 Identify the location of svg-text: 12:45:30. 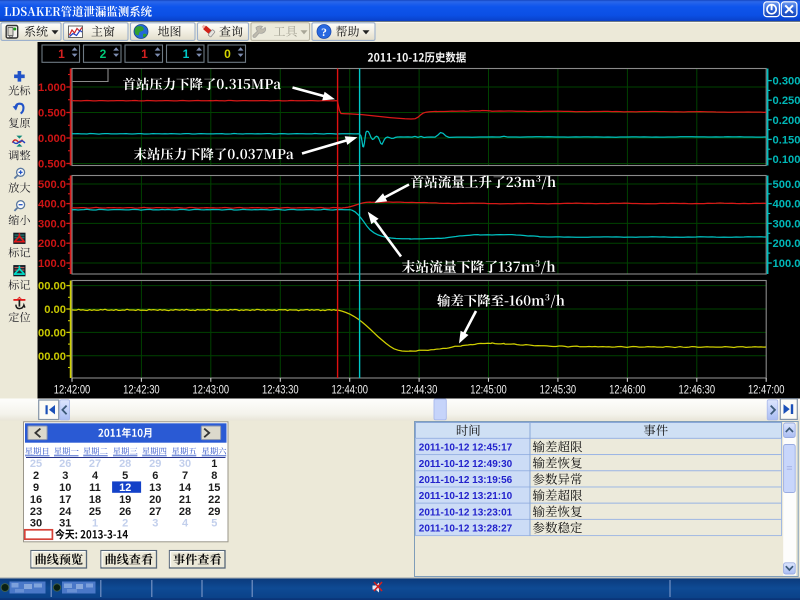
(558, 390).